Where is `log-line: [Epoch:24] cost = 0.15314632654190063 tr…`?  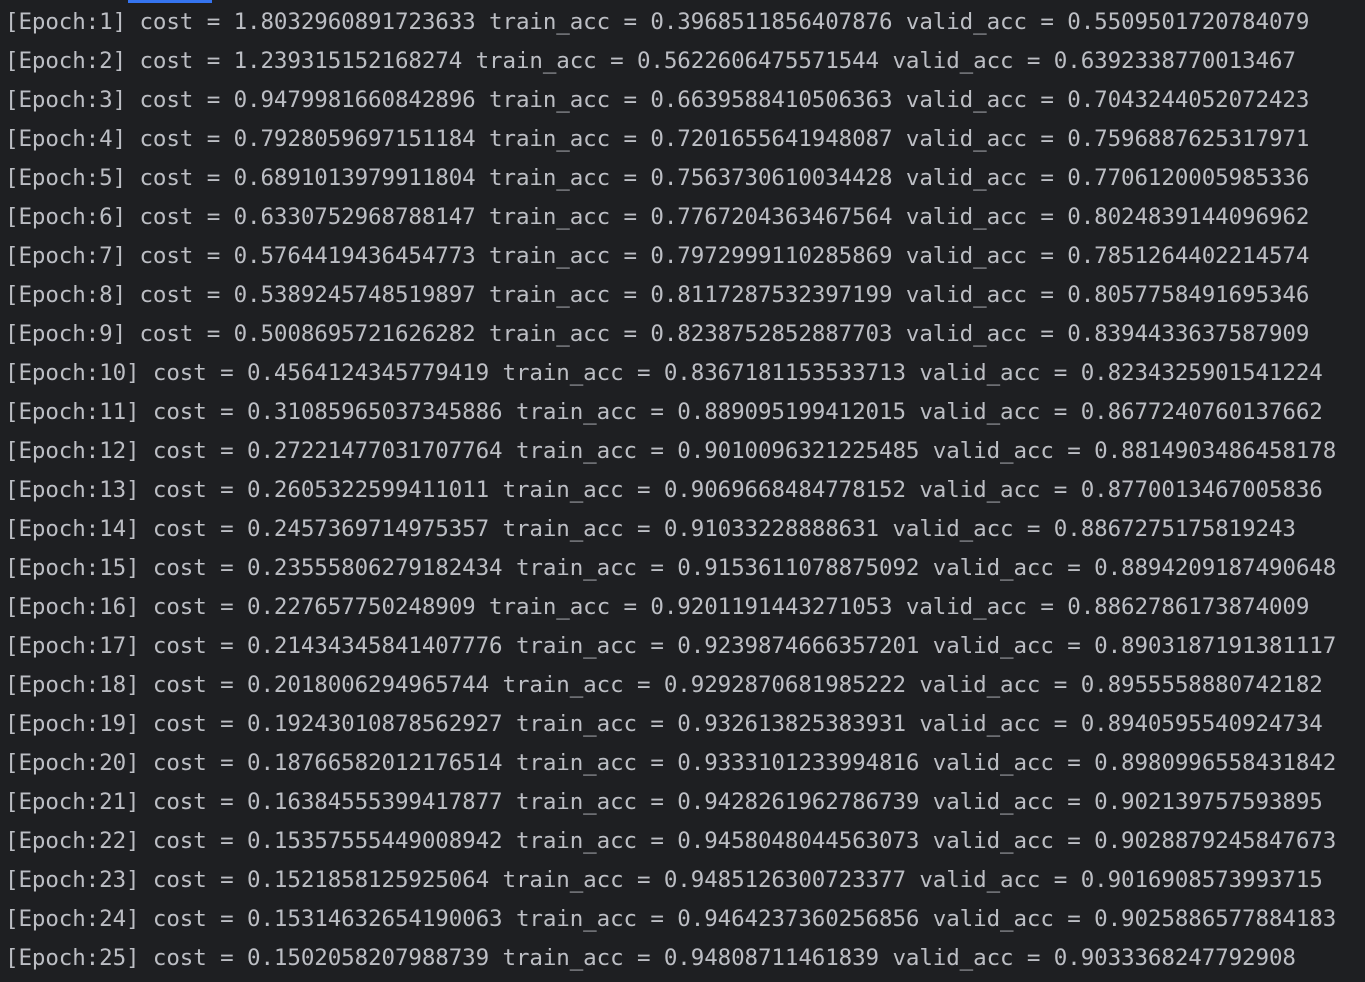
log-line: [Epoch:24] cost = 0.15314632654190063 tr… is located at coordinates (671, 919).